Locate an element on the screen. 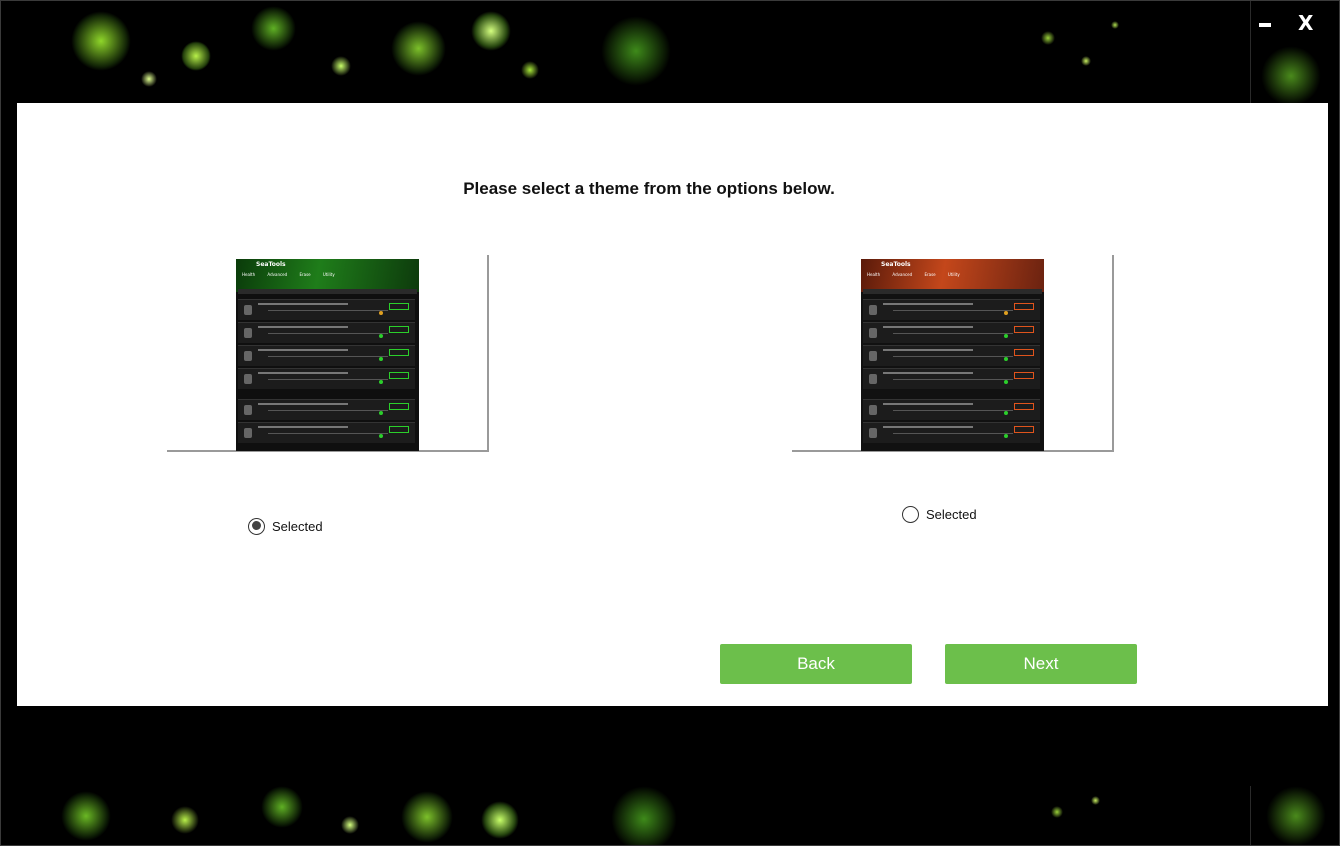  green-theme-radio-option: Selected is located at coordinates (285, 526).